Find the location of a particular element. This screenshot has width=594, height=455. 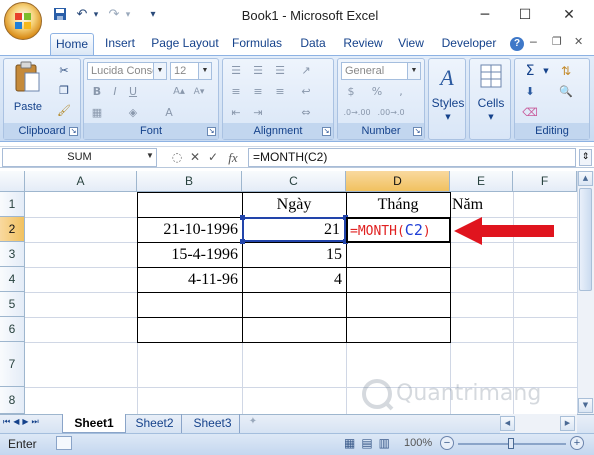

minimize-button: ─ is located at coordinates (485, 15).